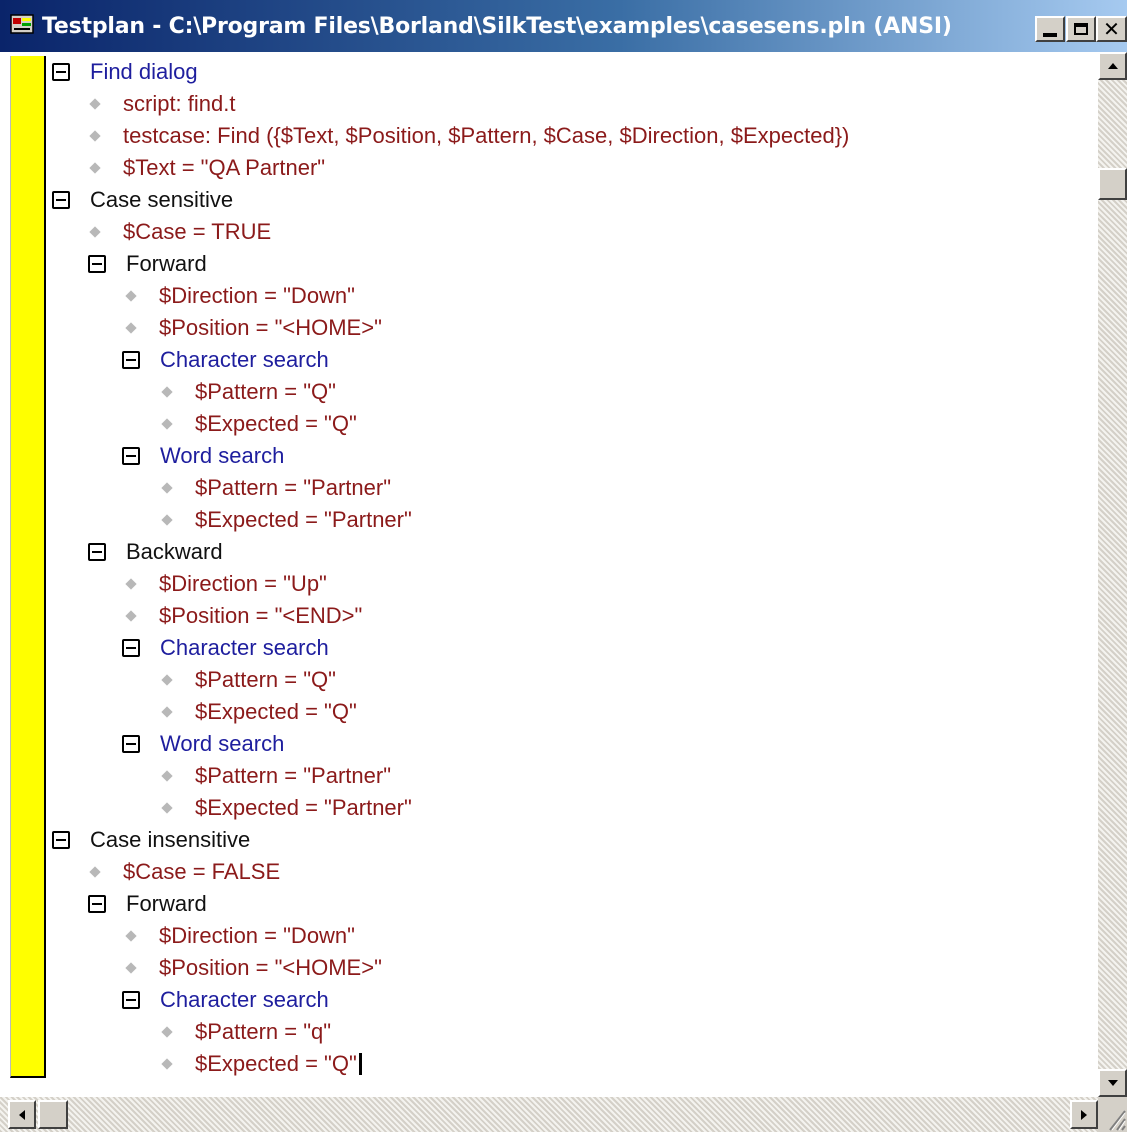  I want to click on statement-text: $Position = "<END>", so click(260, 616).